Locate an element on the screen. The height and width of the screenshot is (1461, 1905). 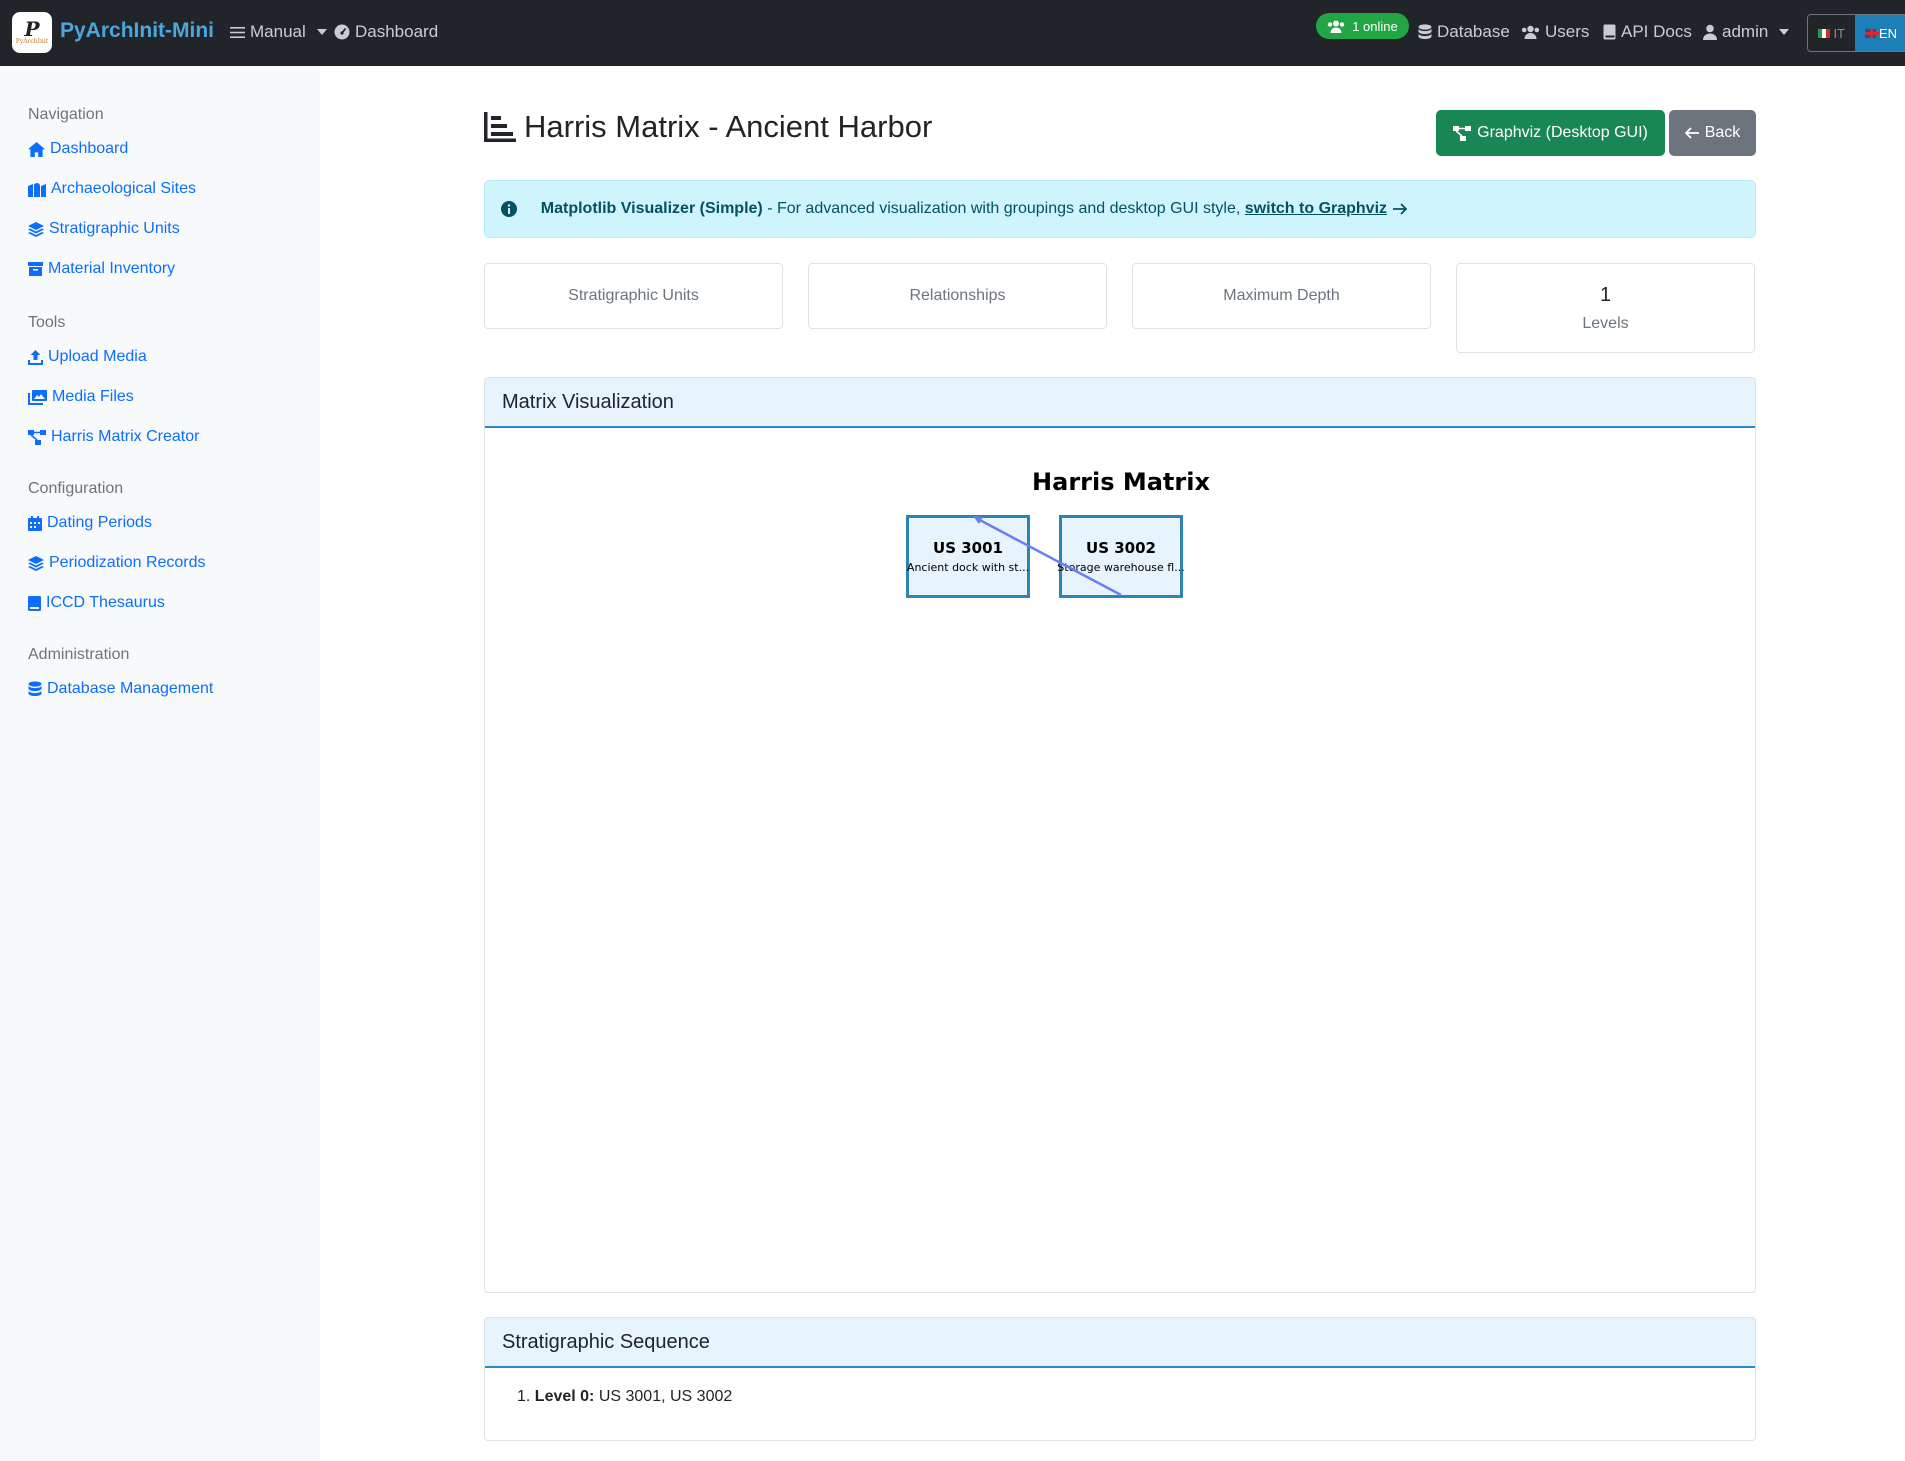
back-button: Back is located at coordinates (1712, 133).